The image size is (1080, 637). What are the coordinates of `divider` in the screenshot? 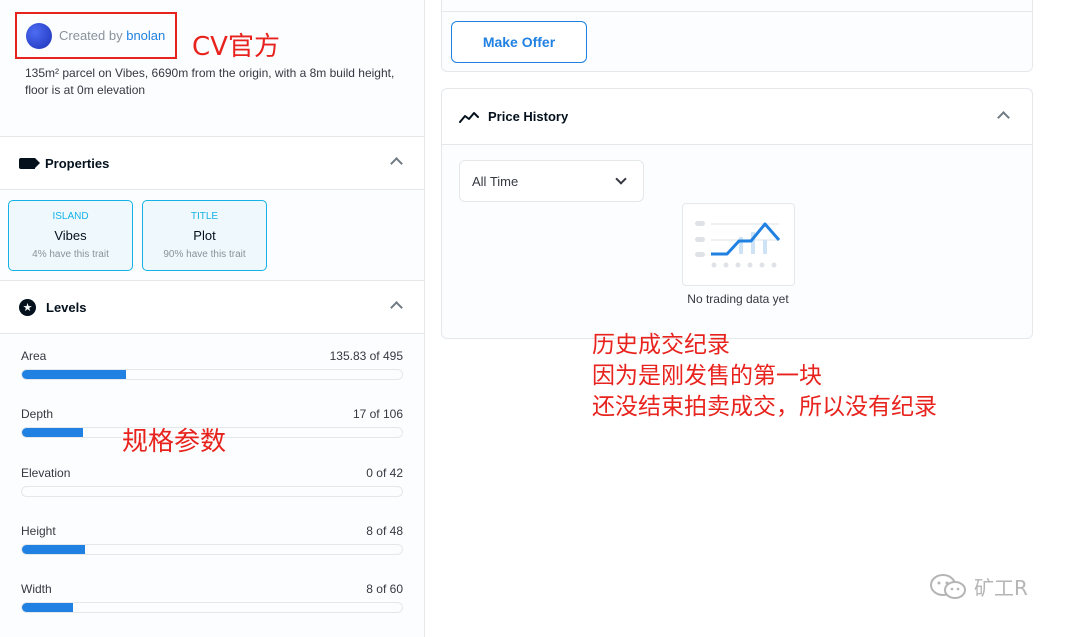 It's located at (737, 11).